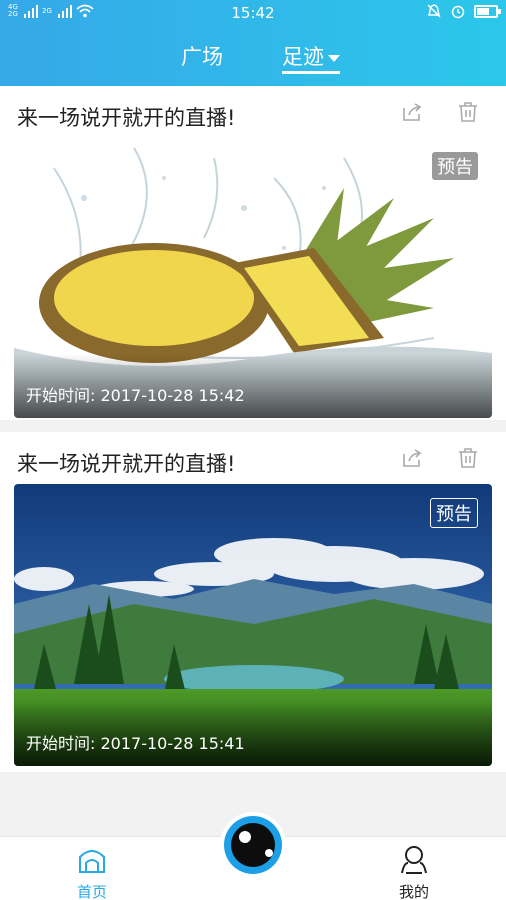 This screenshot has width=506, height=900. What do you see at coordinates (414, 860) in the screenshot?
I see `profile-icon` at bounding box center [414, 860].